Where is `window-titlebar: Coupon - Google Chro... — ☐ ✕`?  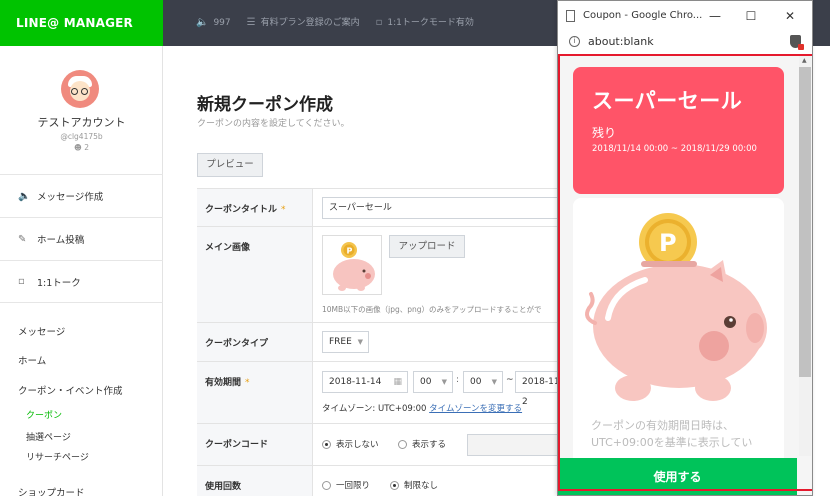 window-titlebar: Coupon - Google Chro... — ☐ ✕ is located at coordinates (685, 16).